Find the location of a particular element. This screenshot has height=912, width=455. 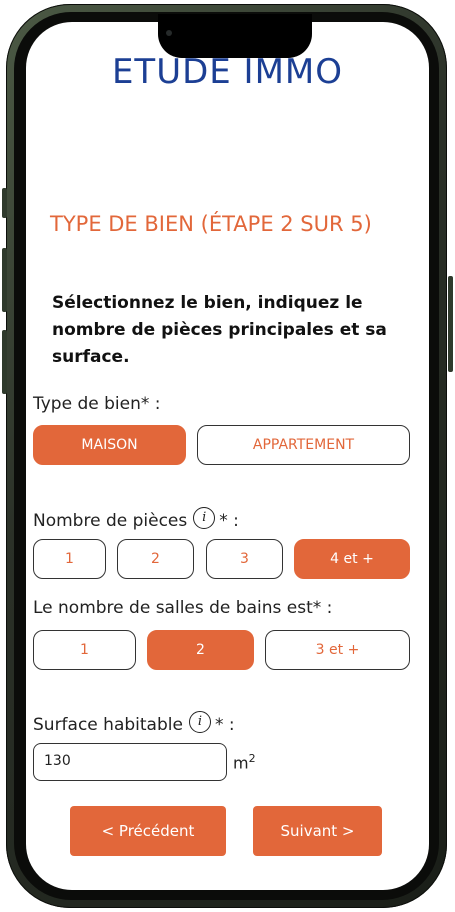

phone-power-button is located at coordinates (450, 324).